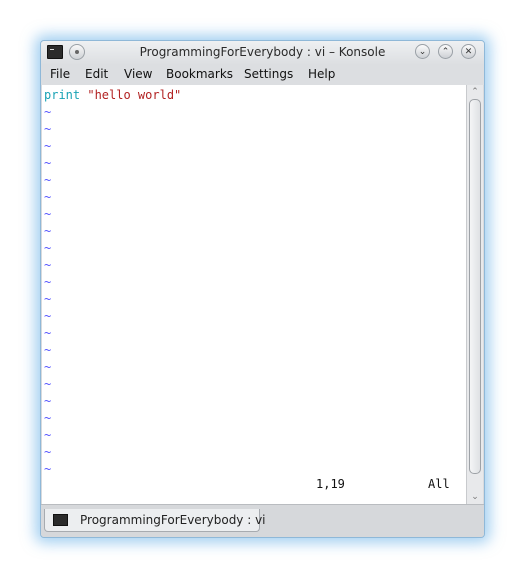 The width and height of the screenshot is (524, 579). I want to click on menu-bookmarks: Bookmarks, so click(199, 74).